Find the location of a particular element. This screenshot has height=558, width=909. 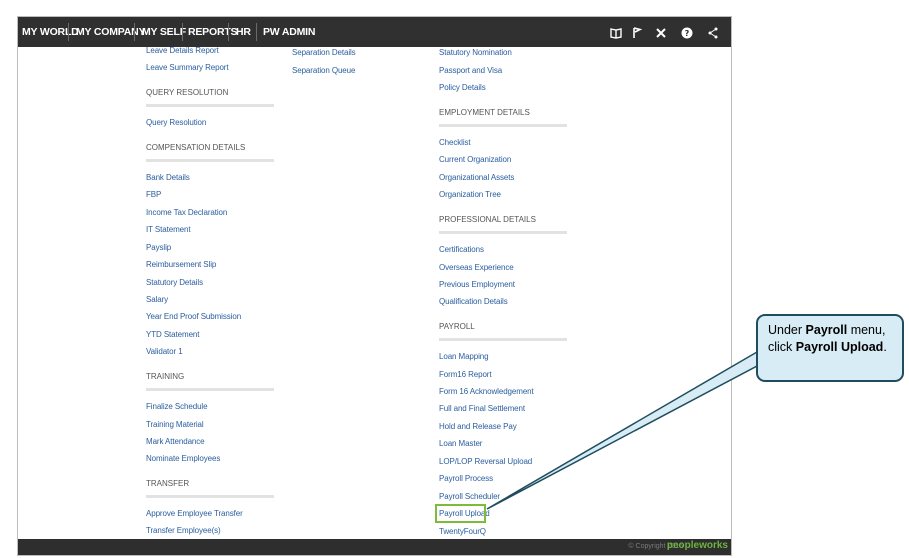

menu-link: Full and Final Settlement is located at coordinates (482, 408).